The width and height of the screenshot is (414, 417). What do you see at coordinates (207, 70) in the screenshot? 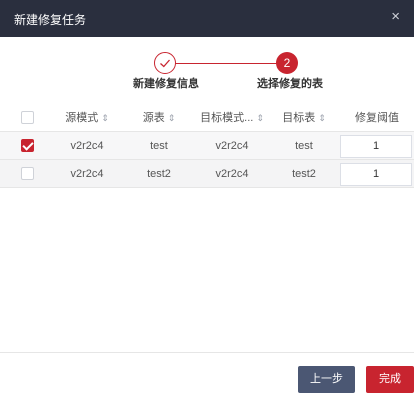
I see `step-indicator: 2 新建修复信息 选择修复的表` at bounding box center [207, 70].